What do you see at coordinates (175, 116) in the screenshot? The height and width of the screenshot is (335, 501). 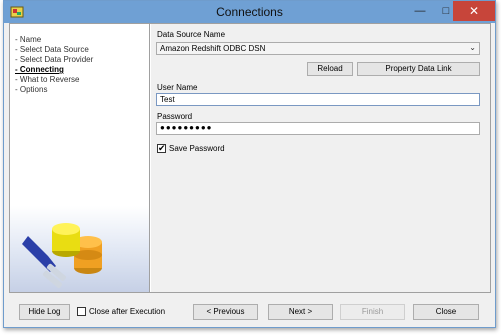 I see `password-label: Password` at bounding box center [175, 116].